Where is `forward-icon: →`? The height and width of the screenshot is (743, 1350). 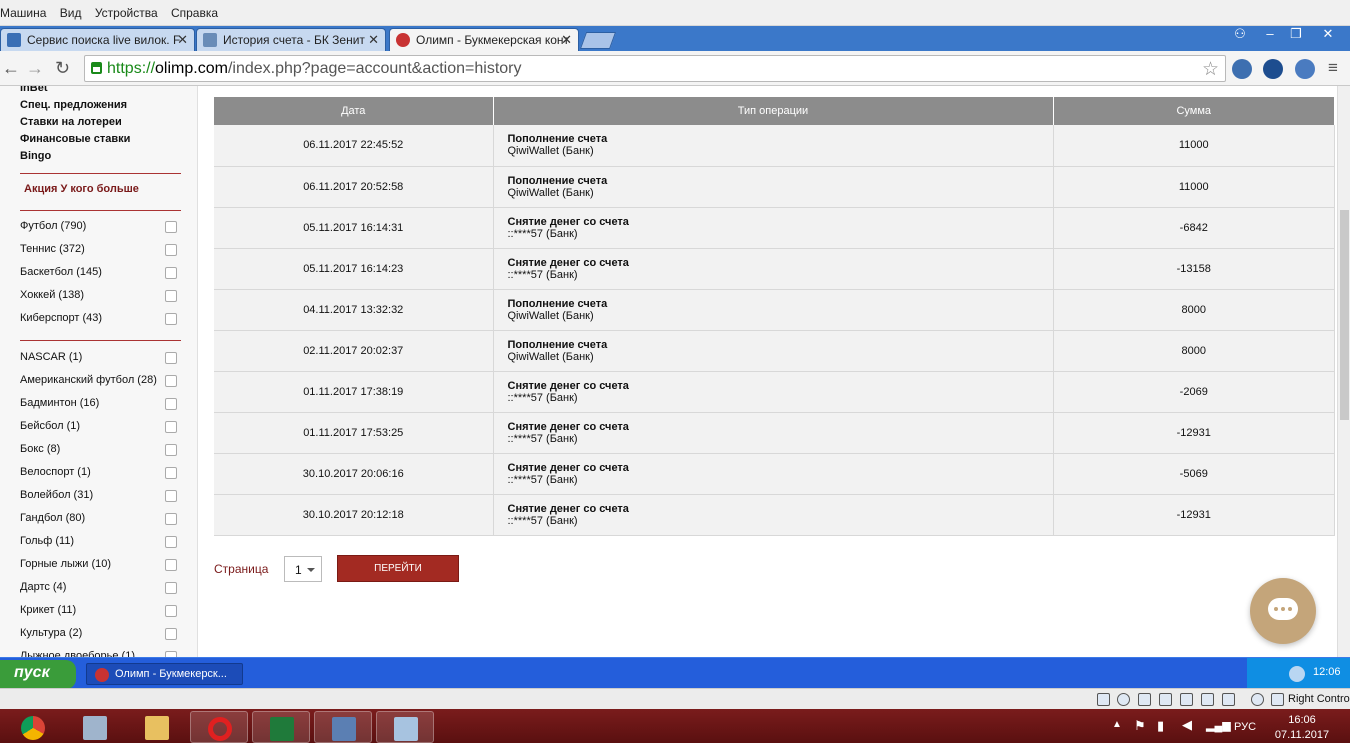
forward-icon: → is located at coordinates (35, 68).